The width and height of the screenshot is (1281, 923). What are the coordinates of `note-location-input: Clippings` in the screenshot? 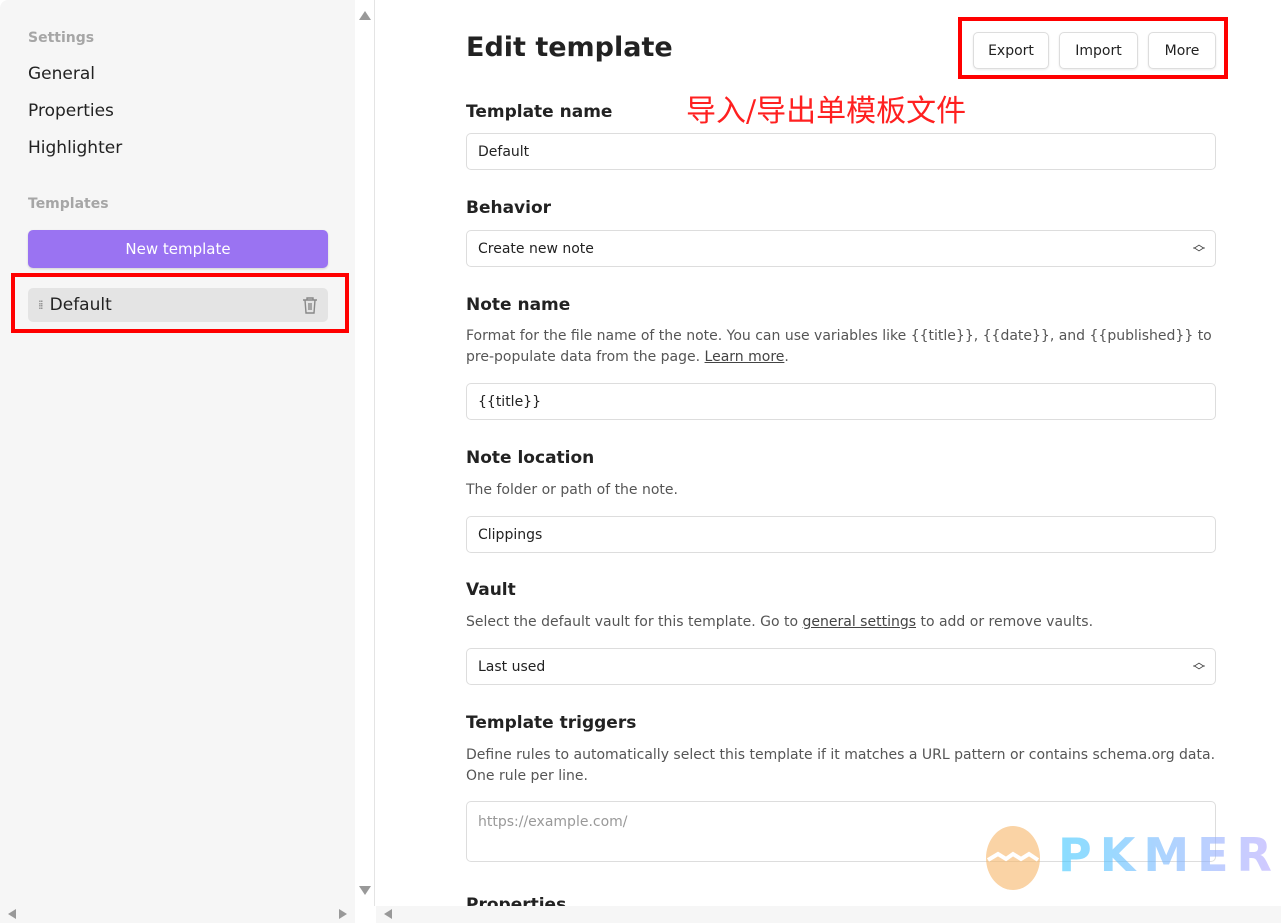 It's located at (841, 534).